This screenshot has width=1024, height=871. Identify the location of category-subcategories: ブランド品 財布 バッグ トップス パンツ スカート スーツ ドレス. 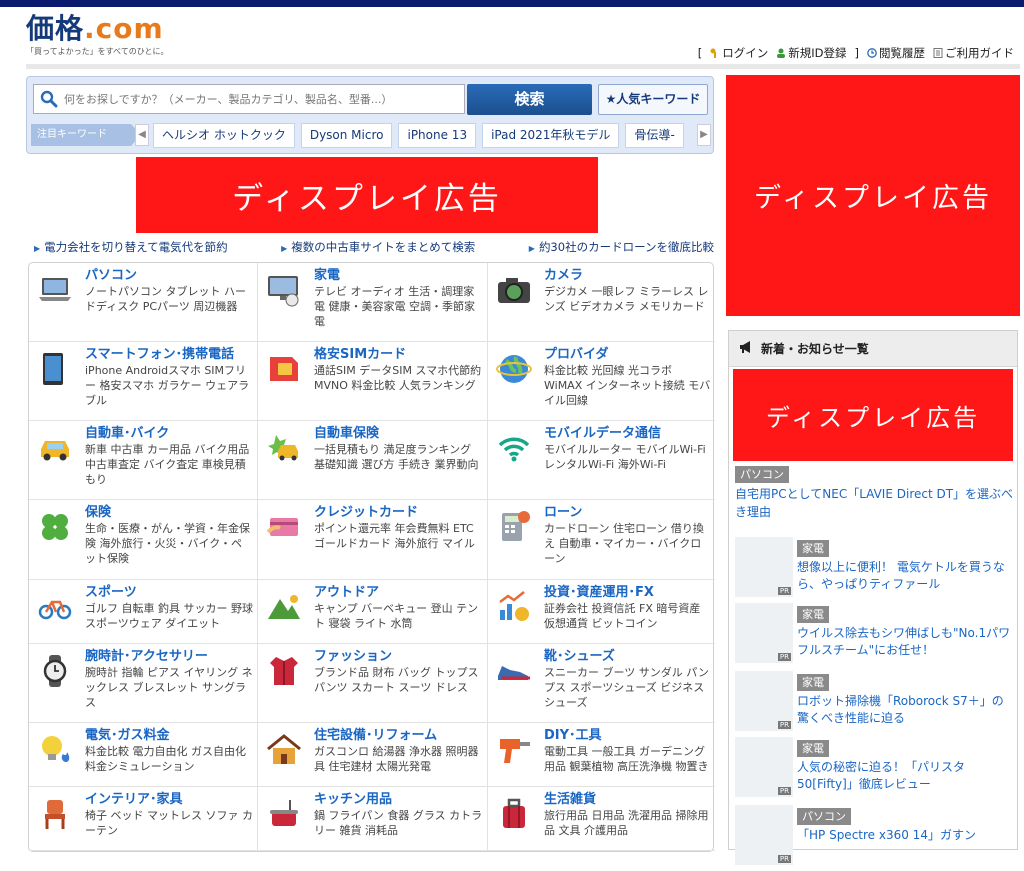
(398, 680).